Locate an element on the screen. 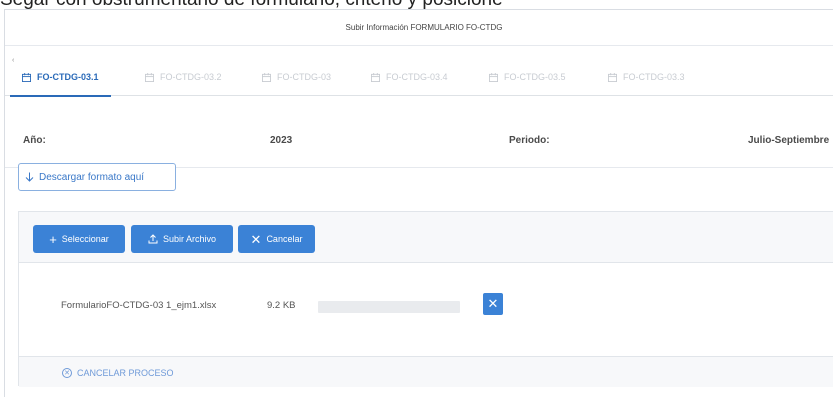  tab-label: FO-CTDG-03.3 is located at coordinates (654, 77).